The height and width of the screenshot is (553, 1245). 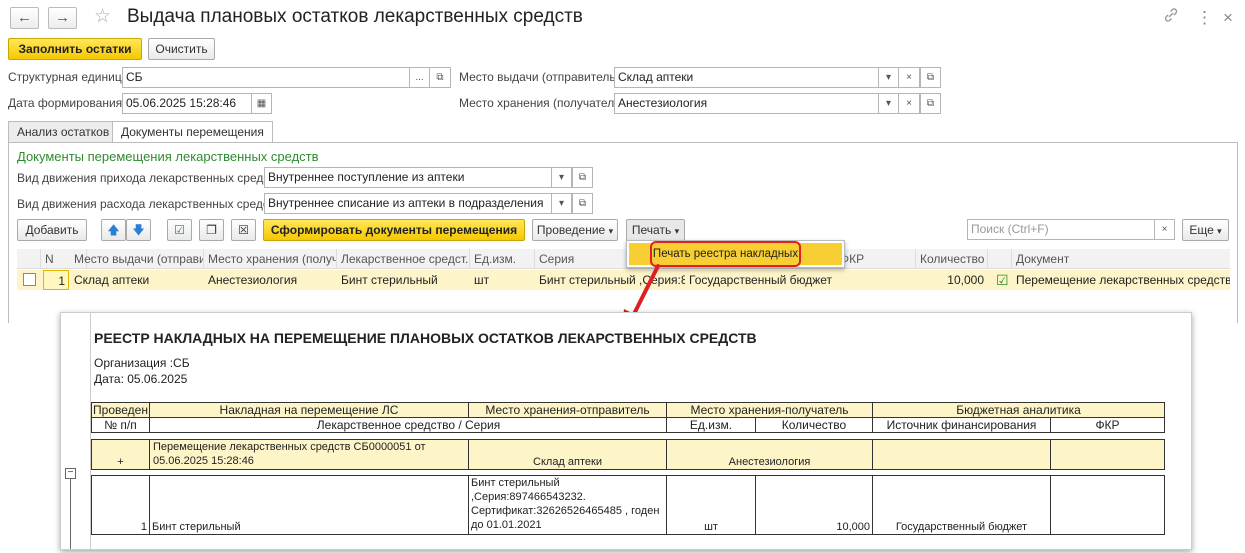 What do you see at coordinates (112, 280) in the screenshot?
I see `row-issue: Склад аптеки` at bounding box center [112, 280].